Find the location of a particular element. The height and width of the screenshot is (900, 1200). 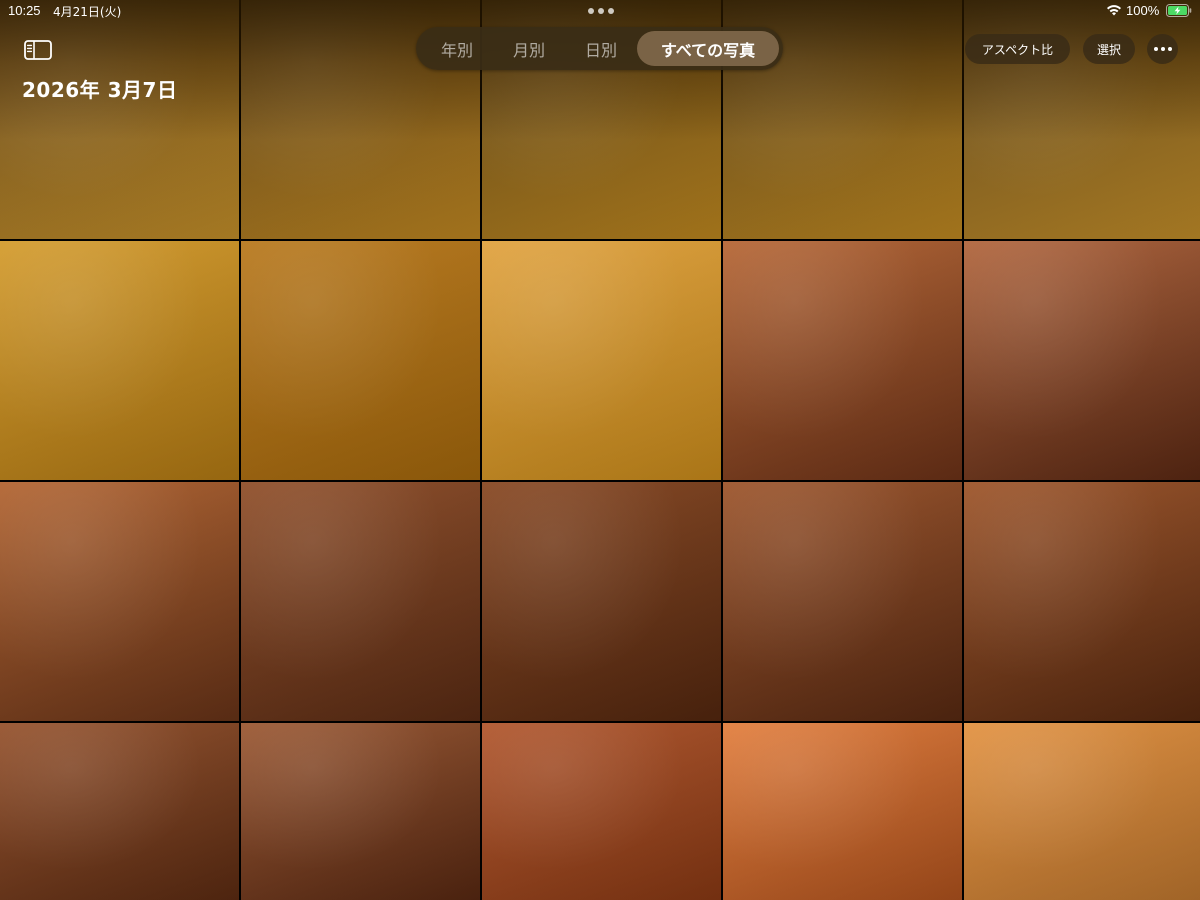

select-button: 選択 is located at coordinates (1109, 49).